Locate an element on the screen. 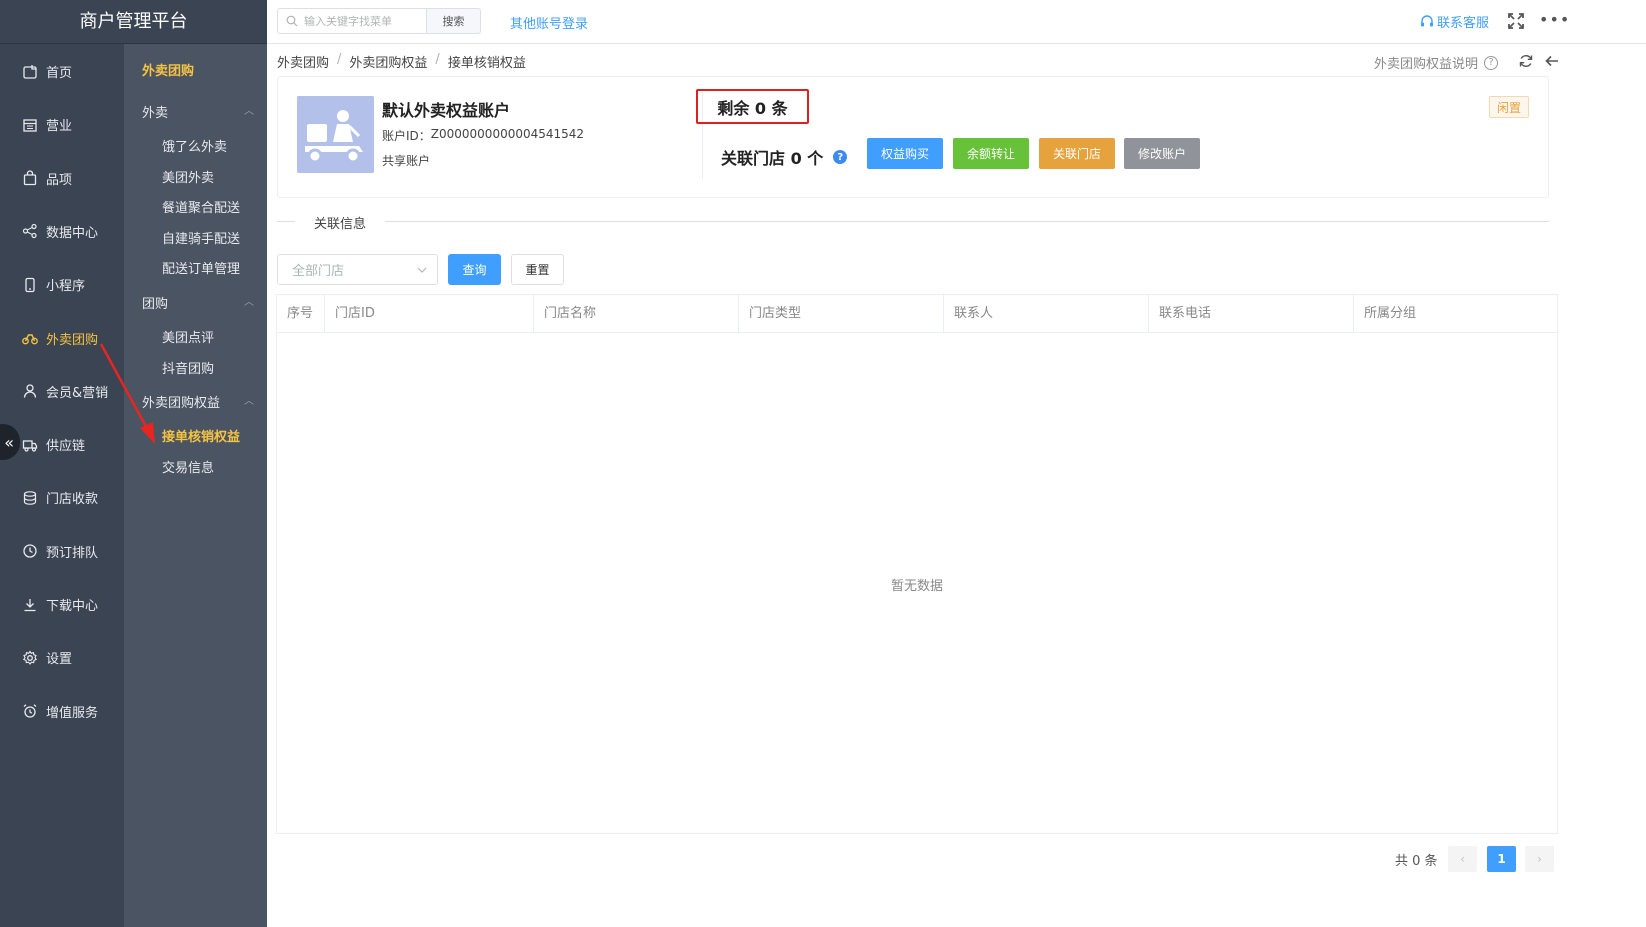  linked-store-count: 关联门店 0 个? is located at coordinates (784, 157).